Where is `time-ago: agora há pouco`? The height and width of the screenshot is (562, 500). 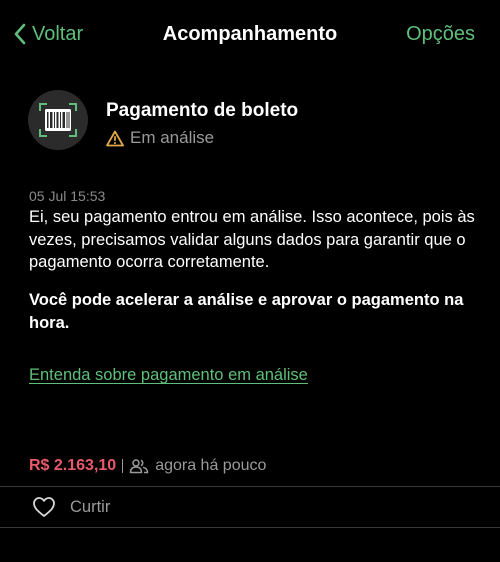 time-ago: agora há pouco is located at coordinates (211, 465).